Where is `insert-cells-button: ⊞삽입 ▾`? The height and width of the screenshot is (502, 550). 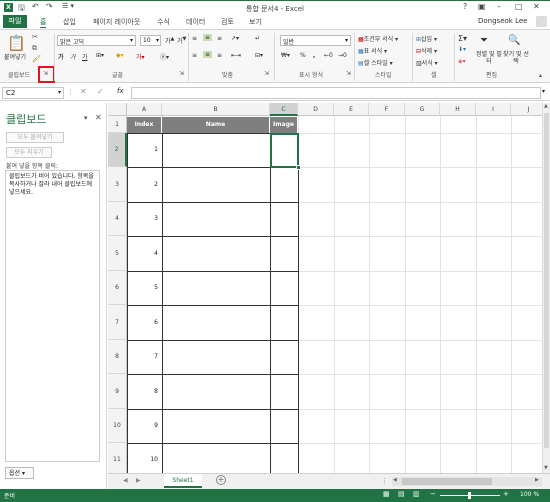 insert-cells-button: ⊞삽입 ▾ is located at coordinates (426, 38).